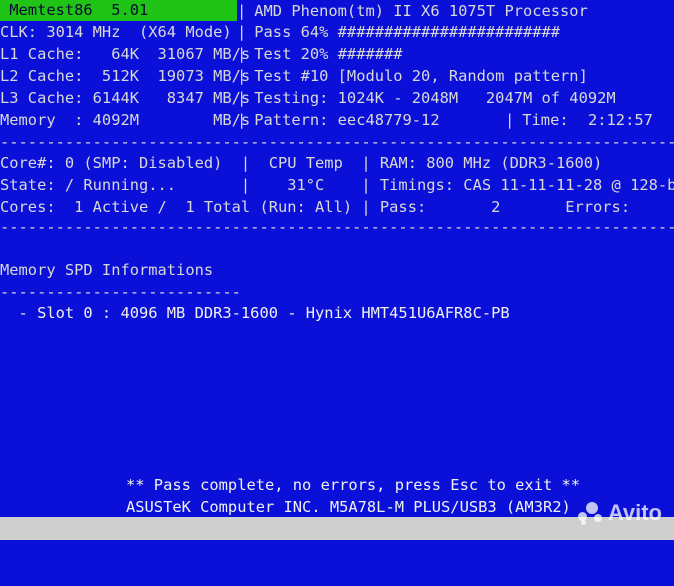 This screenshot has width=674, height=586. I want to click on spd-heading: Memory SPD Informations, so click(107, 270).